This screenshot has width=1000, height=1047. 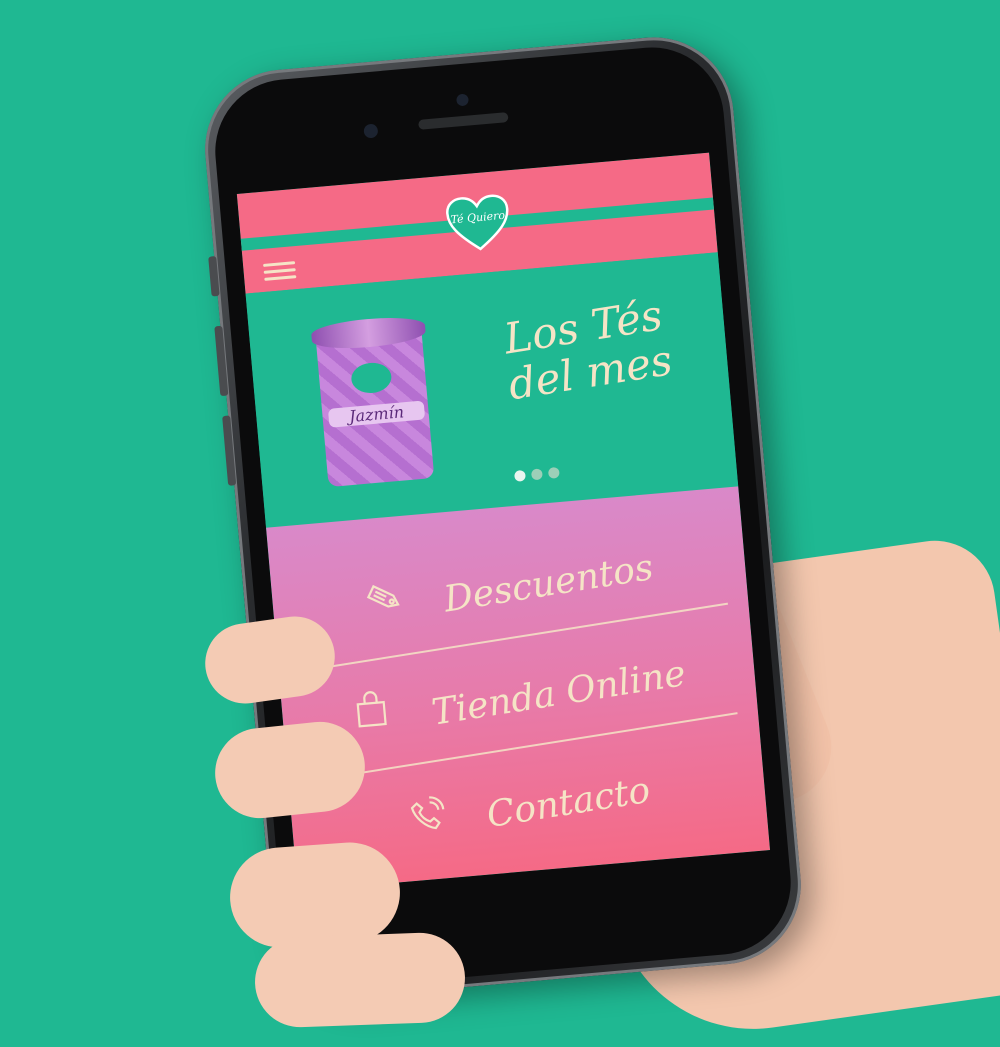 What do you see at coordinates (427, 813) in the screenshot?
I see `phone-icon` at bounding box center [427, 813].